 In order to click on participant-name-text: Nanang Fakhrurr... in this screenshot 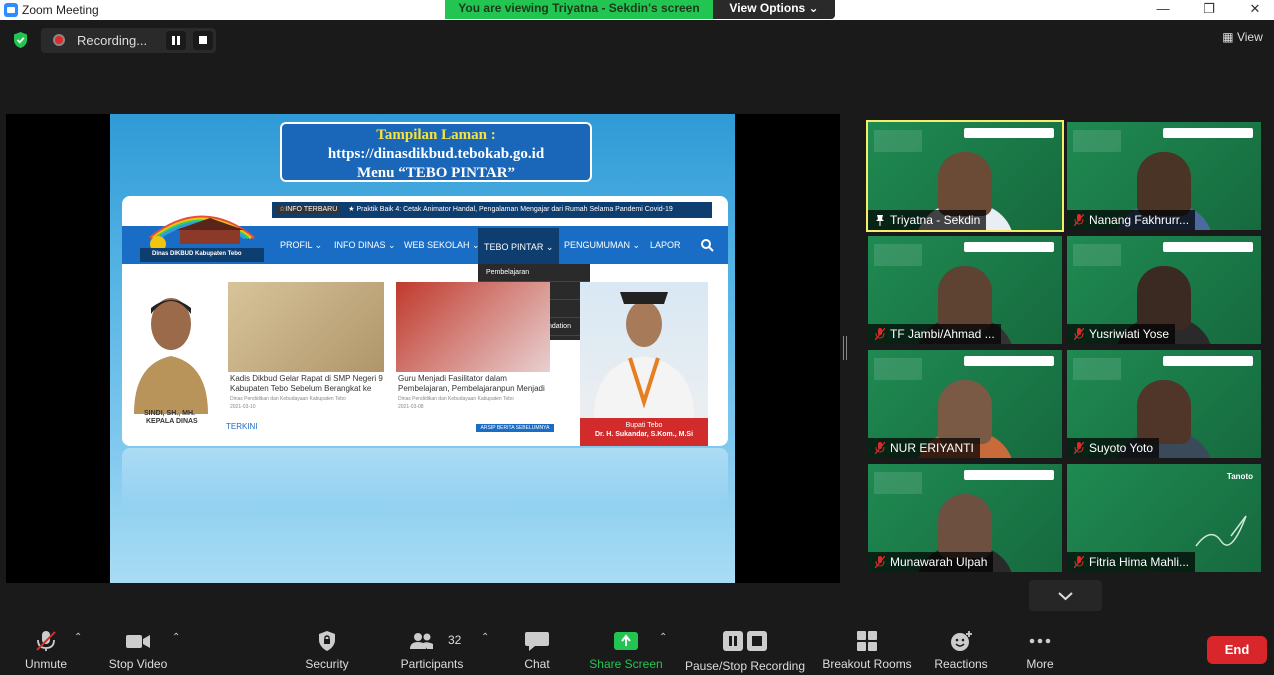, I will do `click(1139, 220)`.